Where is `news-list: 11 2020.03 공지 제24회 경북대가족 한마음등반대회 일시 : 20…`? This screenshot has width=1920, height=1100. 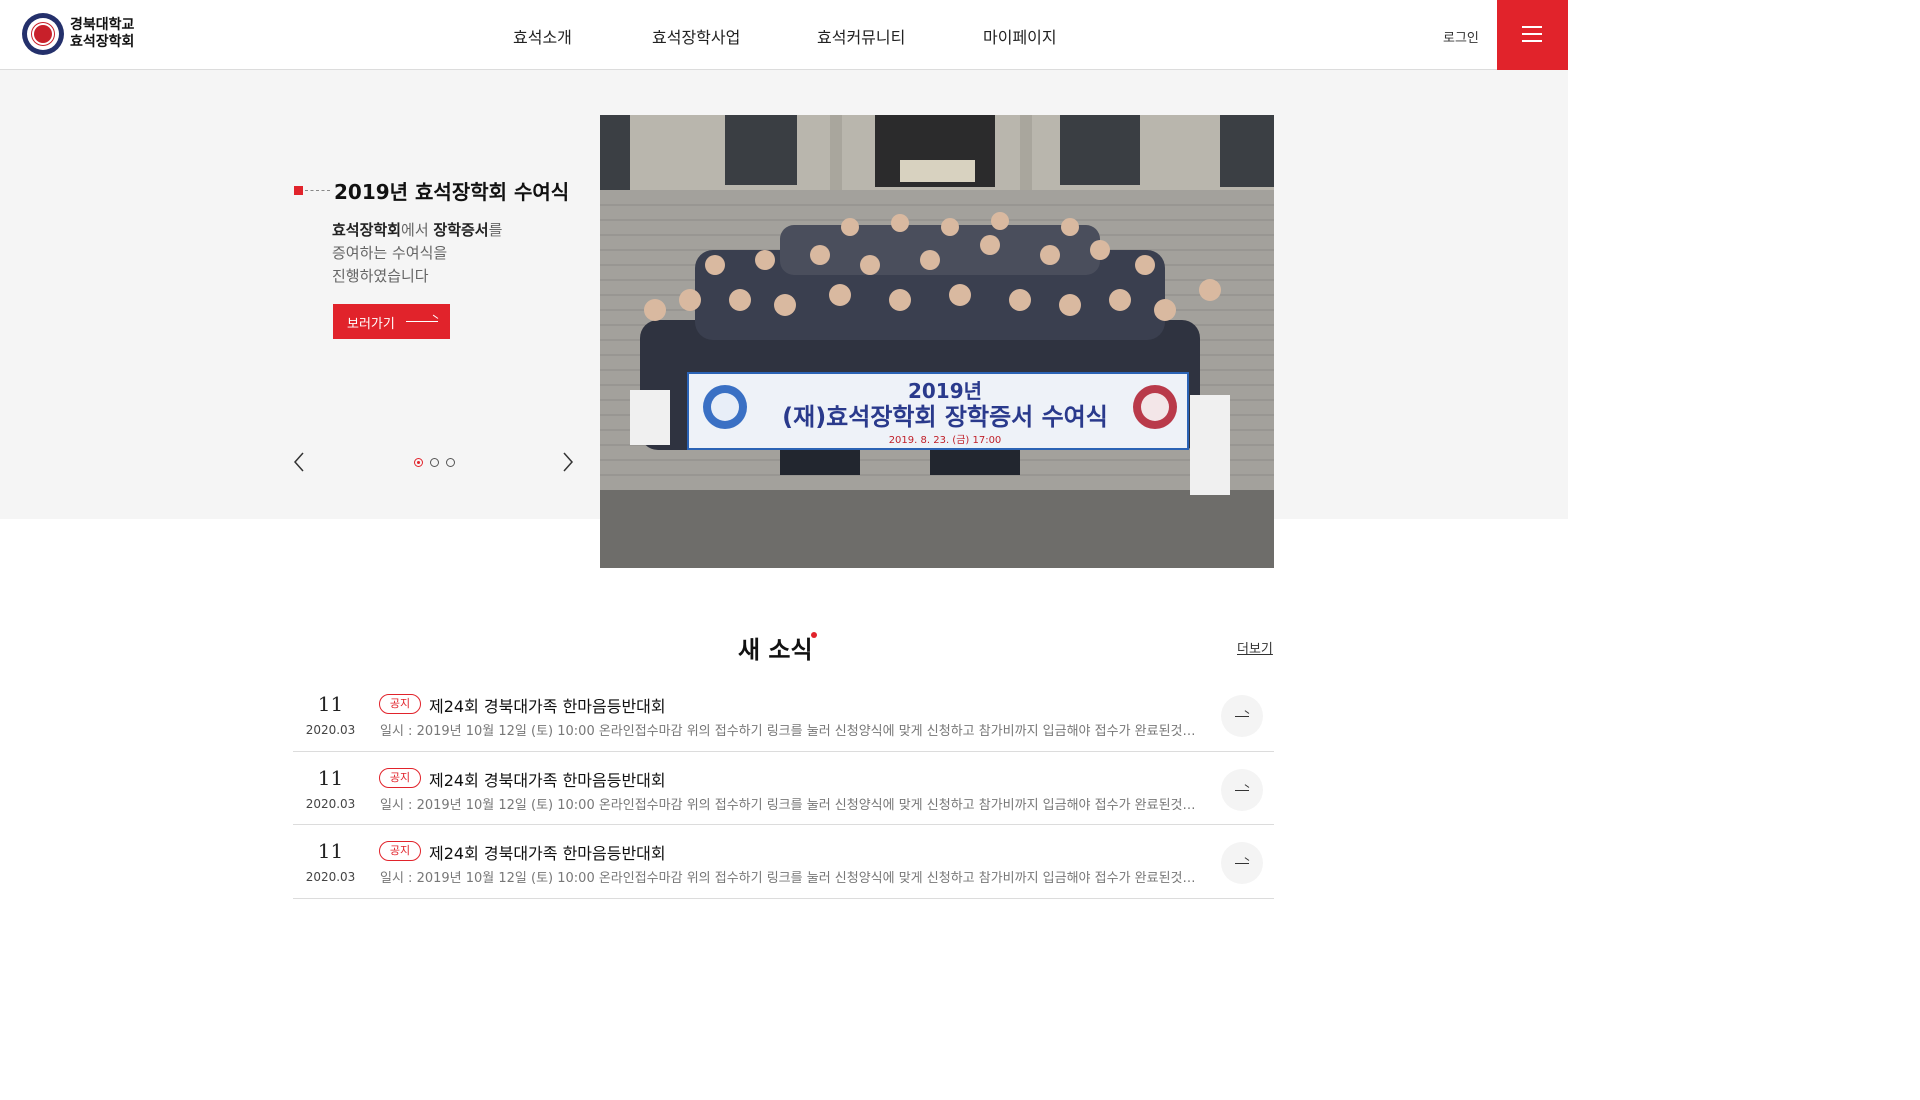
news-list: 11 2020.03 공지 제24회 경북대가족 한마음등반대회 일시 : 20… is located at coordinates (783, 788).